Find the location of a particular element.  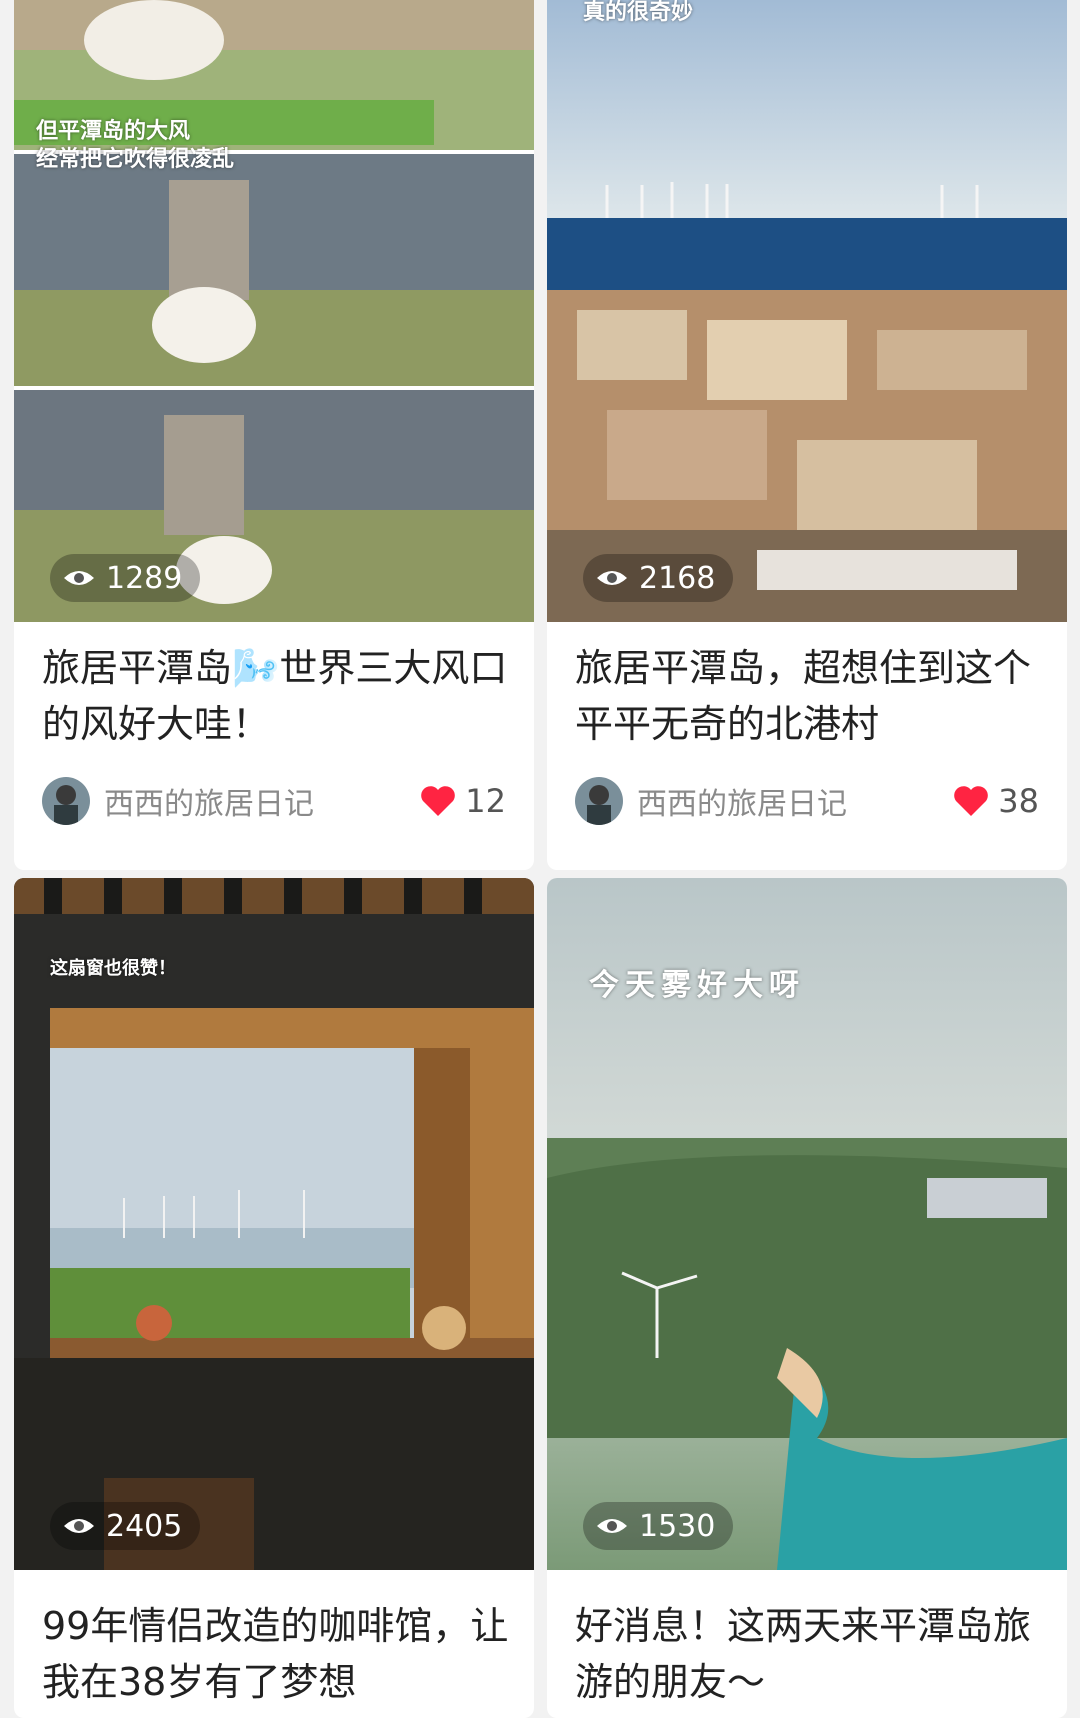

like-count: 12 is located at coordinates (485, 801).